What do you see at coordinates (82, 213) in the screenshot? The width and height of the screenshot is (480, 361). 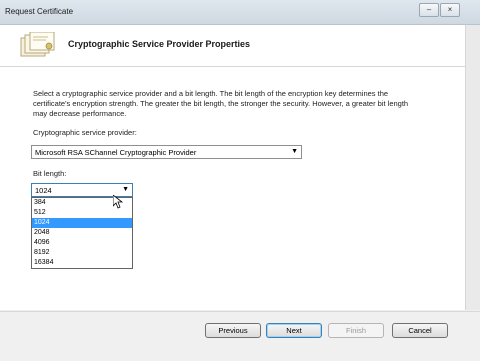 I see `bitlength-option: 512` at bounding box center [82, 213].